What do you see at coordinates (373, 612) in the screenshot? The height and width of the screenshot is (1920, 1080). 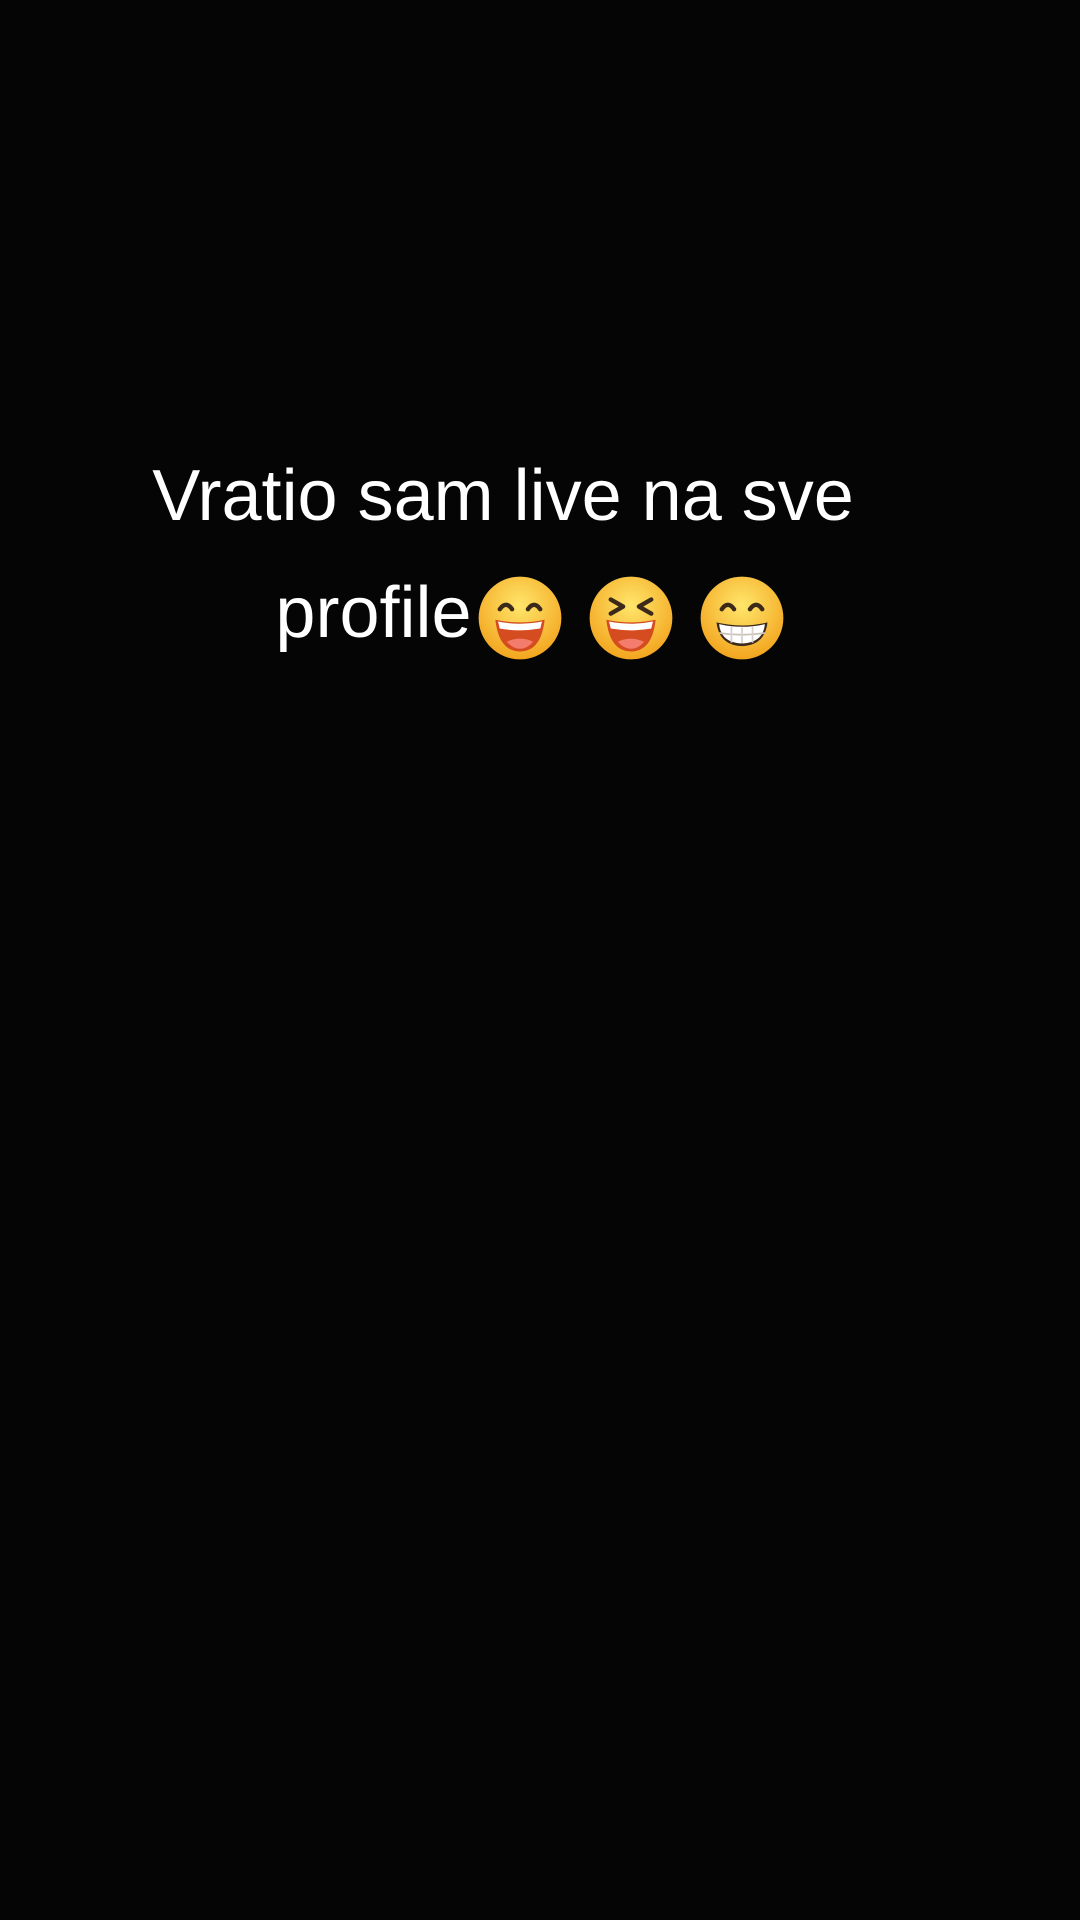 I see `caption-text-2: profile` at bounding box center [373, 612].